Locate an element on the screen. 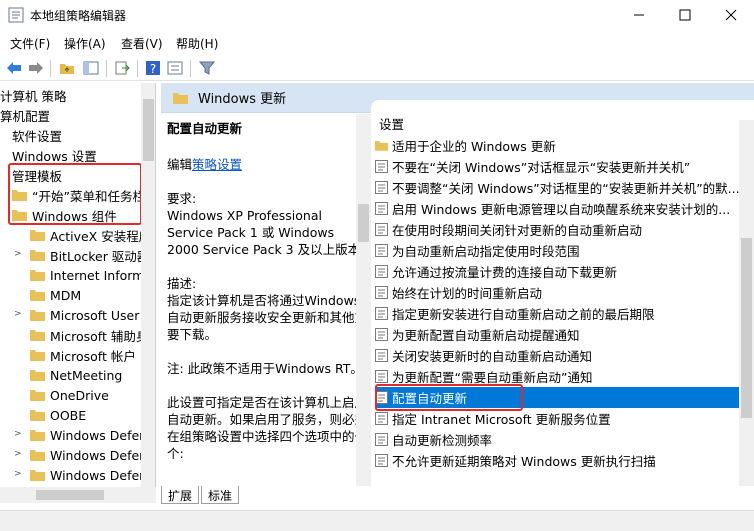 This screenshot has width=754, height=531. window-title: 本地组策略编辑器 is located at coordinates (78, 16).